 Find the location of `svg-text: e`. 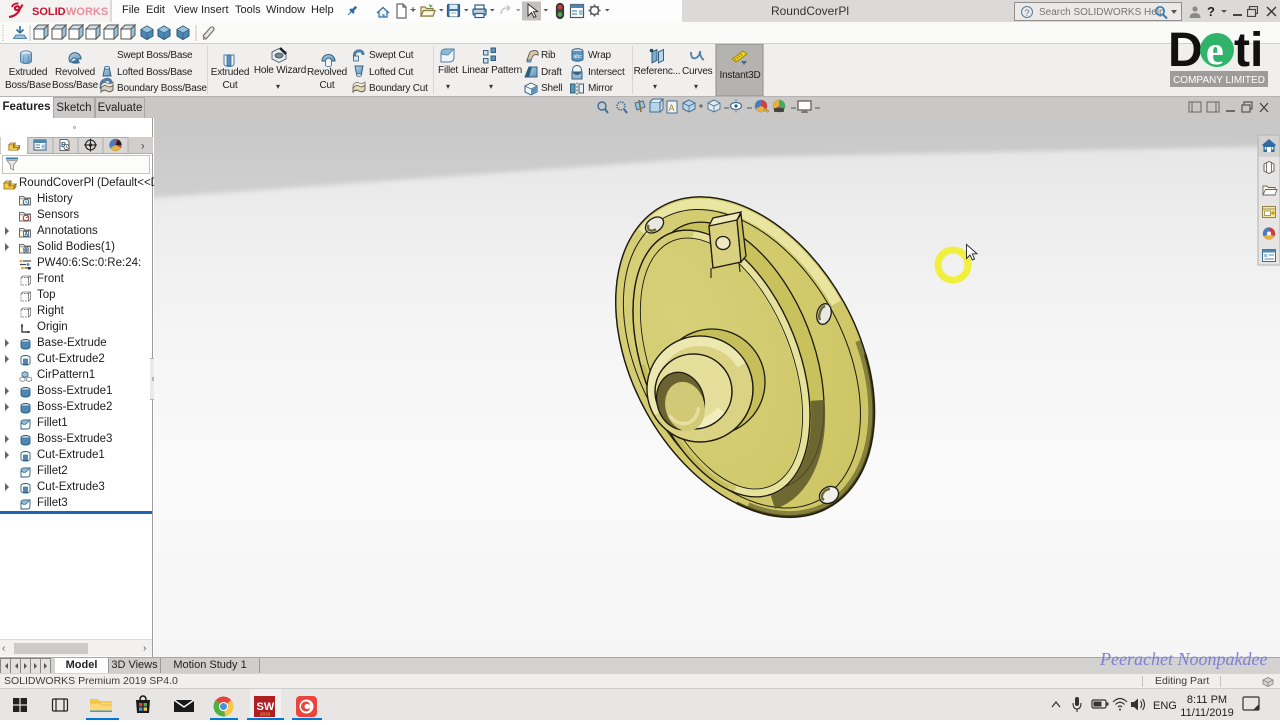

svg-text: e is located at coordinates (1215, 50).